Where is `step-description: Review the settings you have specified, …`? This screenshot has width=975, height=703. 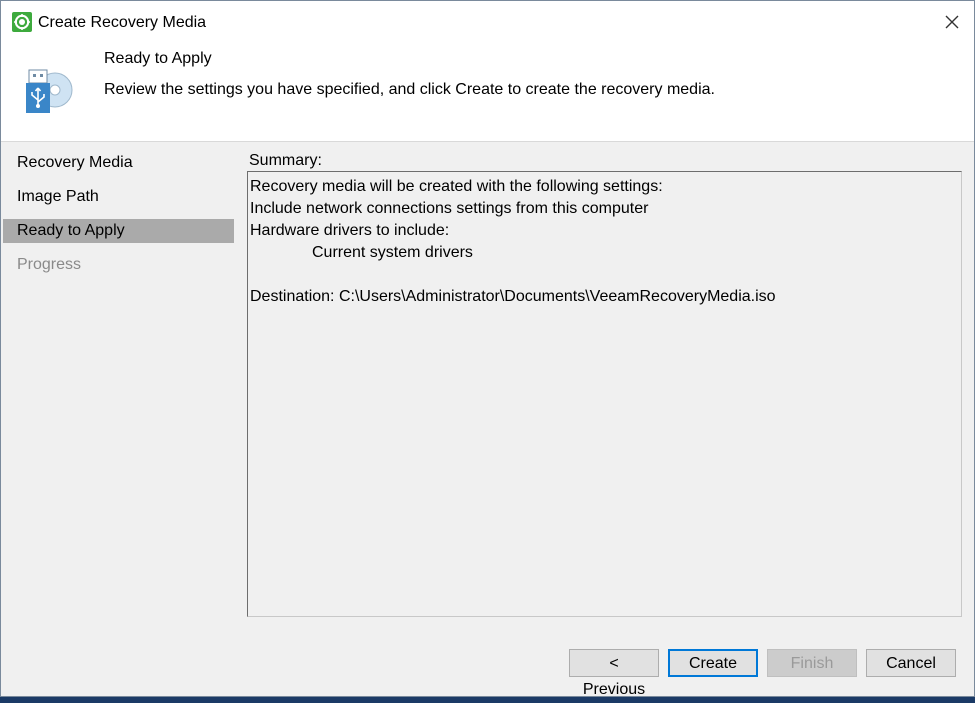 step-description: Review the settings you have specified, … is located at coordinates (409, 89).